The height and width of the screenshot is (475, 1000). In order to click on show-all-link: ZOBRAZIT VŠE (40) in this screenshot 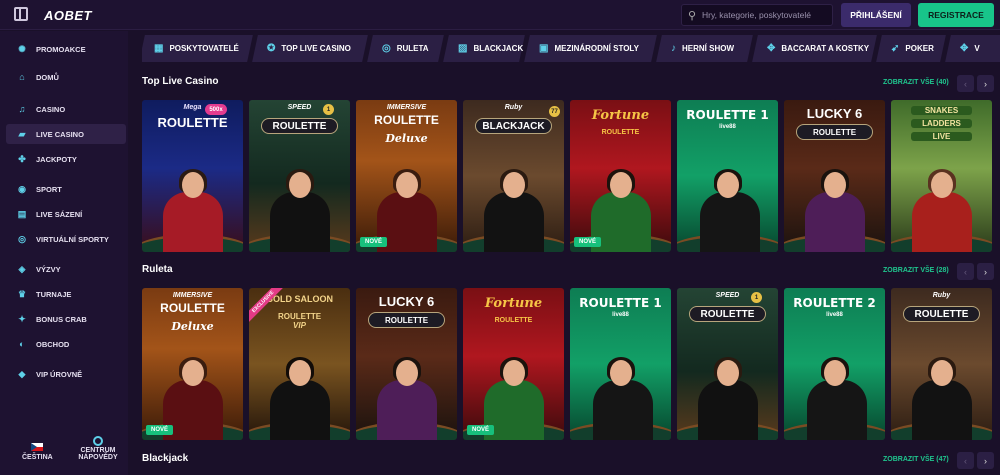, I will do `click(916, 82)`.